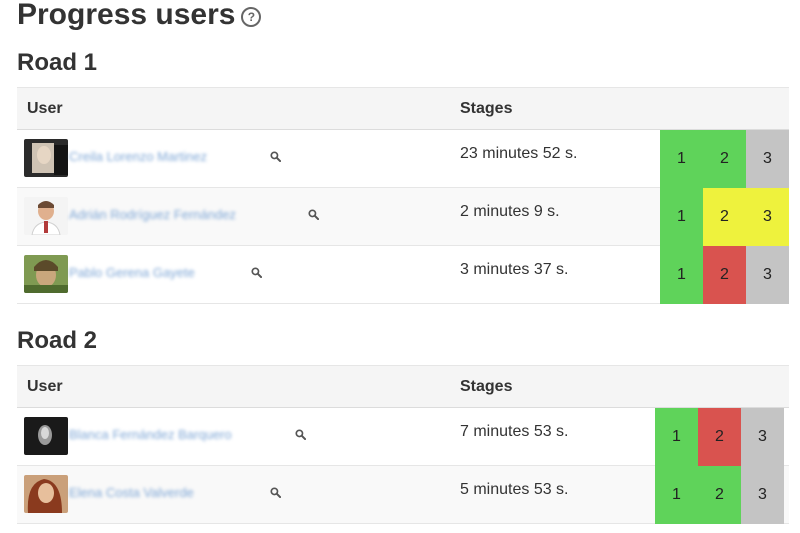  Describe the element at coordinates (131, 492) in the screenshot. I see `user-link: Elena Costa Valverde` at that location.